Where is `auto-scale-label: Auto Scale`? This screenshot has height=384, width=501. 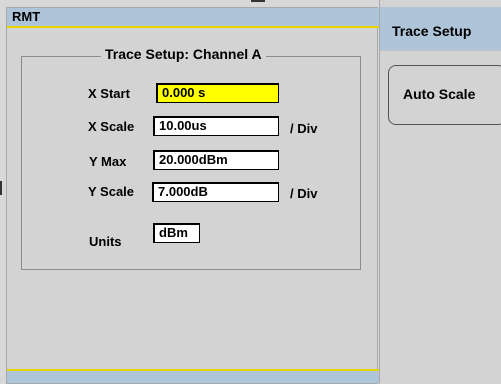 auto-scale-label: Auto Scale is located at coordinates (439, 94).